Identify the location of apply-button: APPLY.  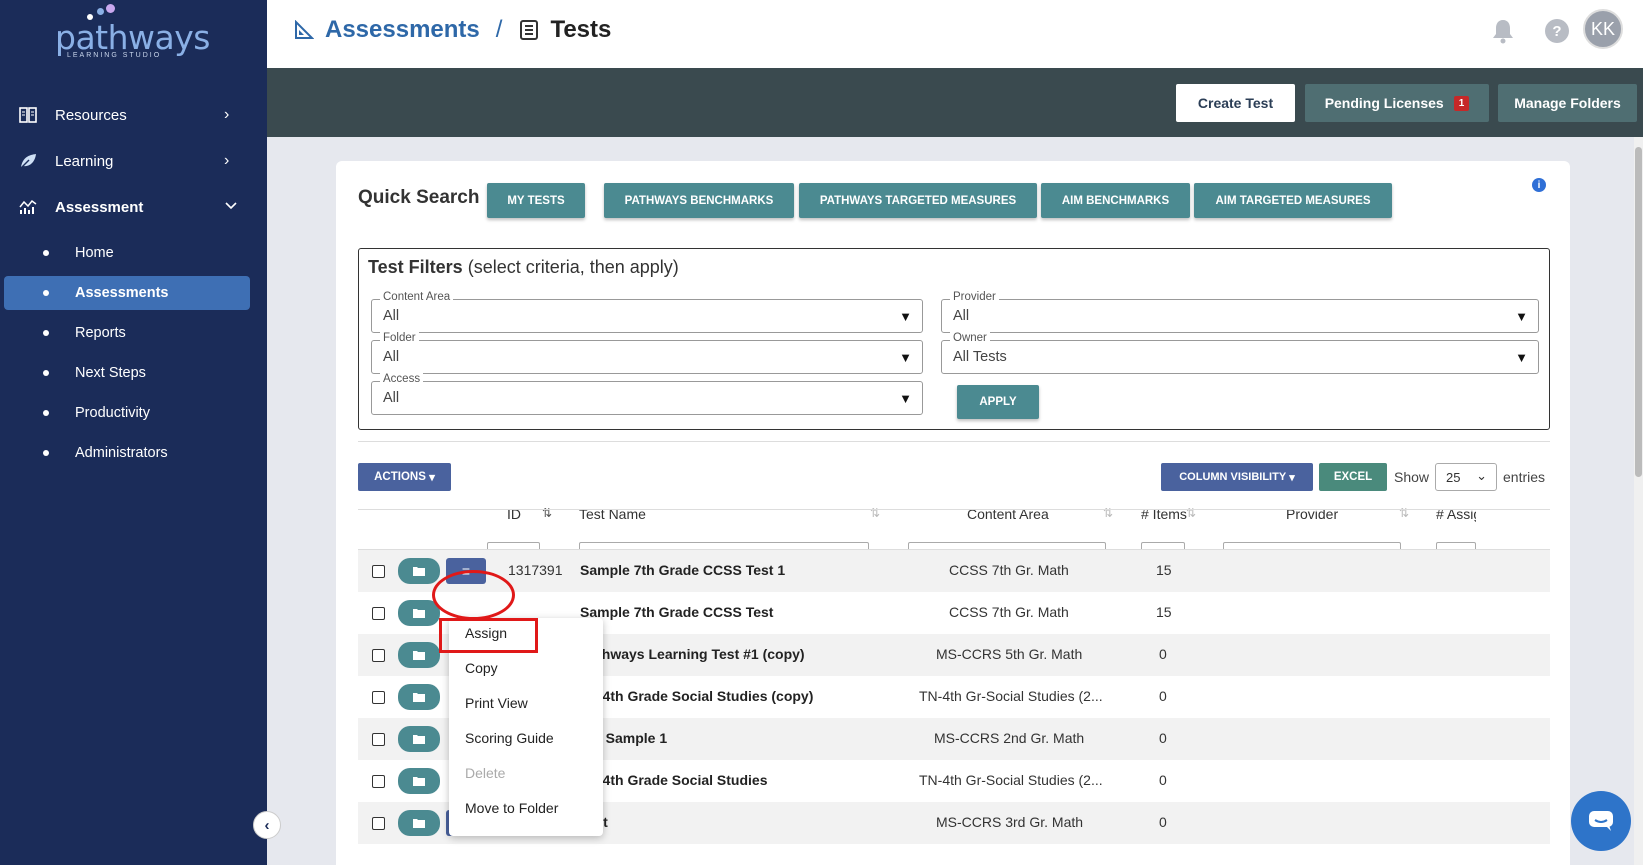
(998, 402).